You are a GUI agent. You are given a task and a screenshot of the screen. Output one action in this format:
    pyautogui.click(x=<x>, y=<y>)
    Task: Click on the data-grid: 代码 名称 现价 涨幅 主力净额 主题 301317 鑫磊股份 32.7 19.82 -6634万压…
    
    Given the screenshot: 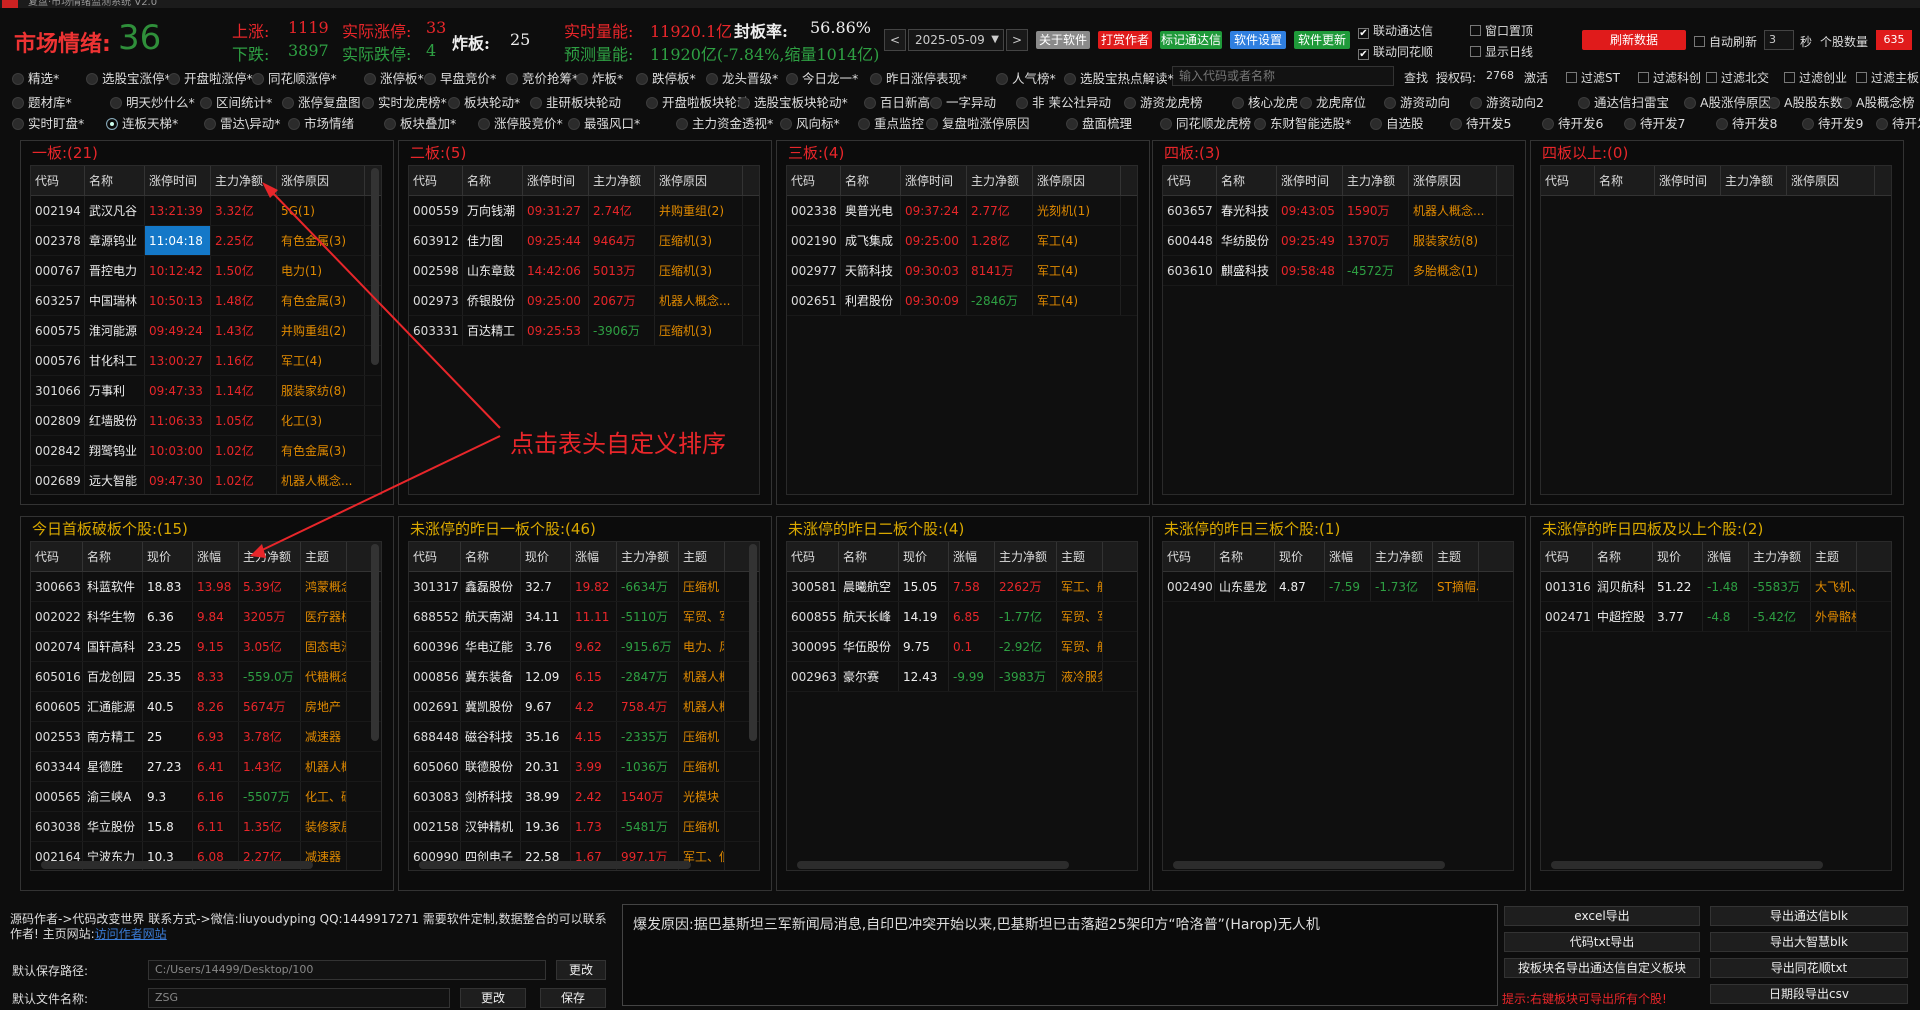 What is the action you would take?
    pyautogui.click(x=584, y=706)
    